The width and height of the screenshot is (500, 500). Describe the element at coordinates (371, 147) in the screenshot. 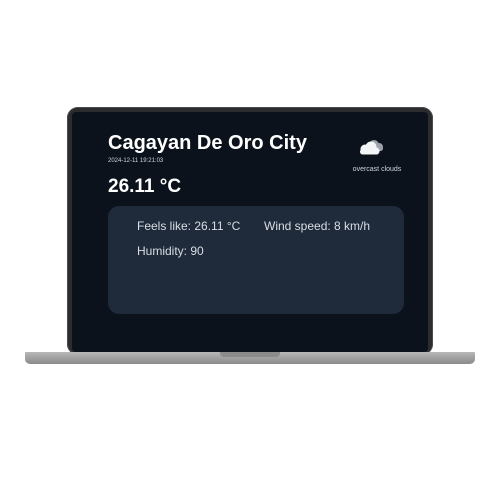

I see `overcast-clouds-icon` at that location.